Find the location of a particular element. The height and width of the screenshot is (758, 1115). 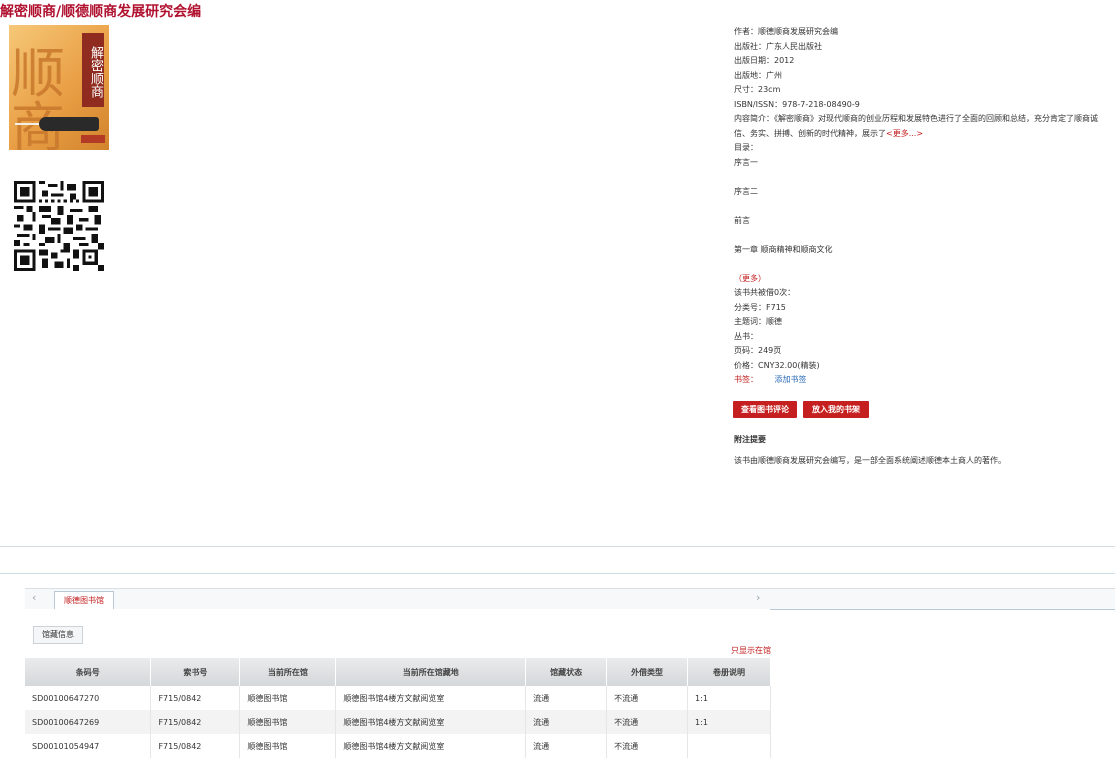

pages-line: 页码：249页 is located at coordinates (758, 350).